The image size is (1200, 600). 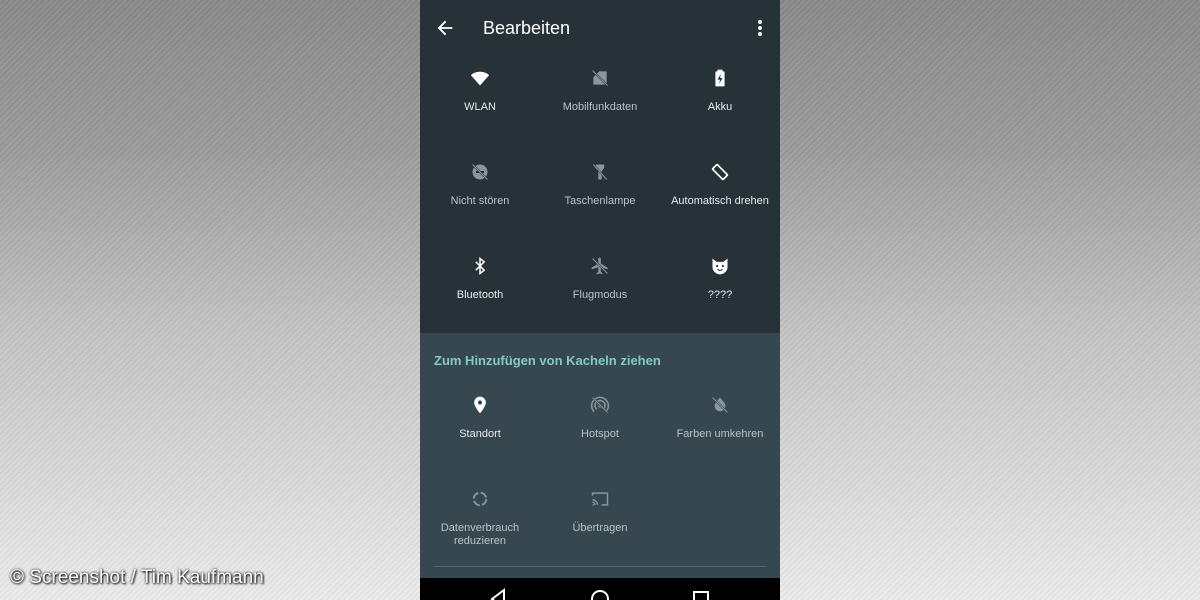 I want to click on tile-bluetooth: Bluetooth, so click(x=480, y=291).